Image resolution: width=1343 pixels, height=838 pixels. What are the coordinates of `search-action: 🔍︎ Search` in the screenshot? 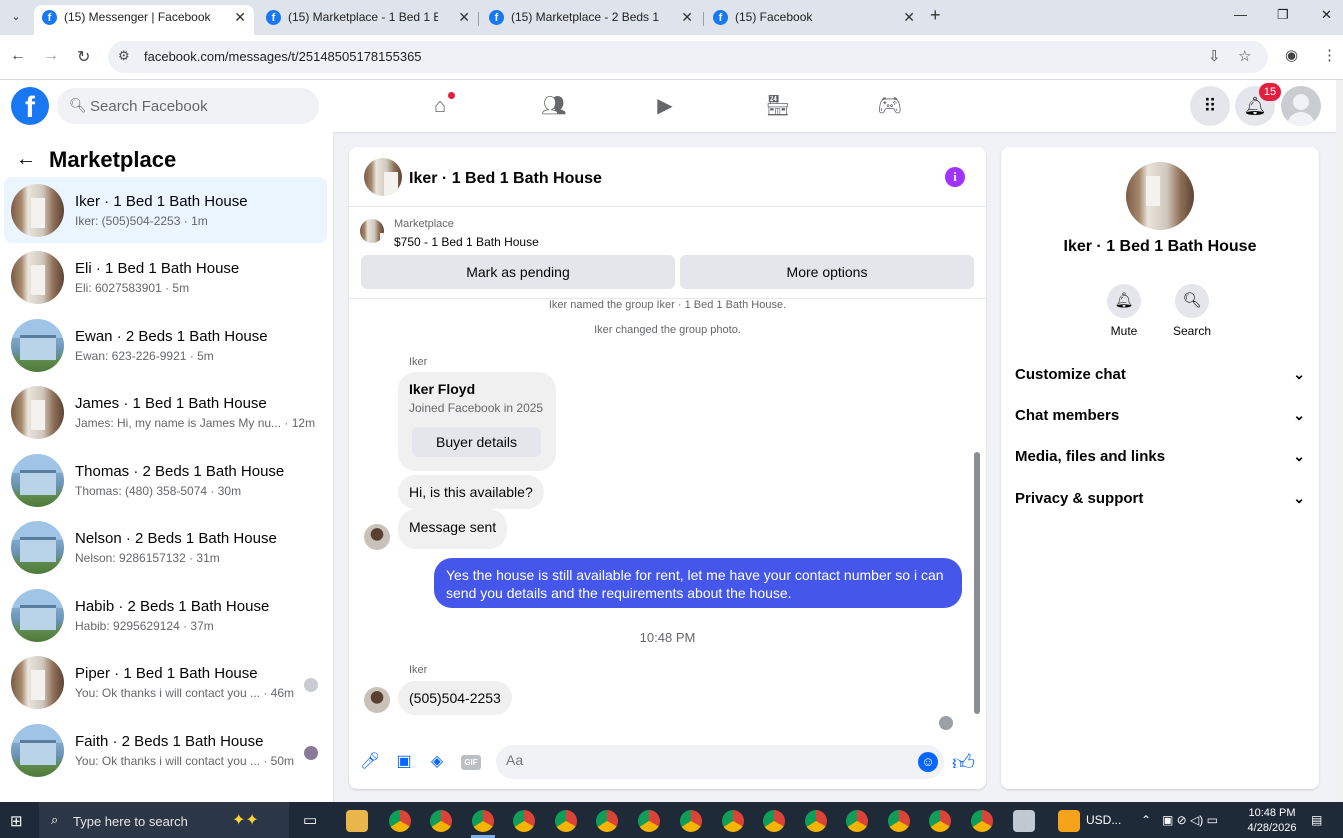 It's located at (1192, 311).